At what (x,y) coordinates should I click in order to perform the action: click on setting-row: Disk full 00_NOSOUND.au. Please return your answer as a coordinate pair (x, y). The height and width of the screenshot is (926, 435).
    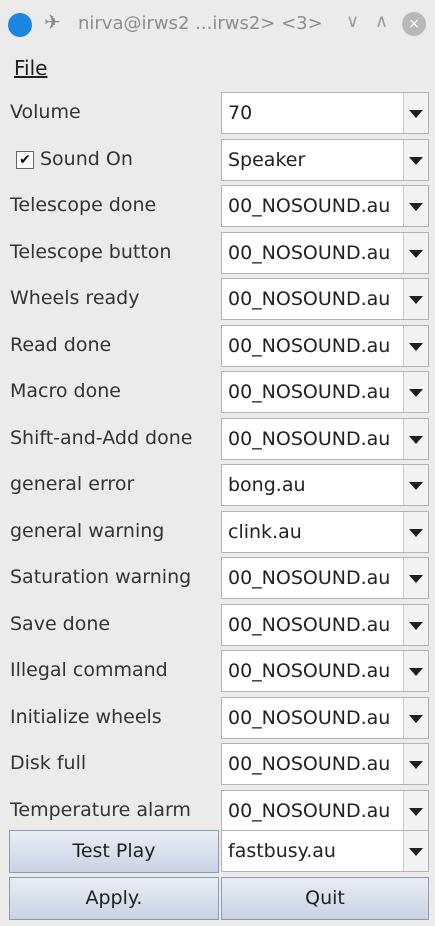
    Looking at the image, I should click on (217, 764).